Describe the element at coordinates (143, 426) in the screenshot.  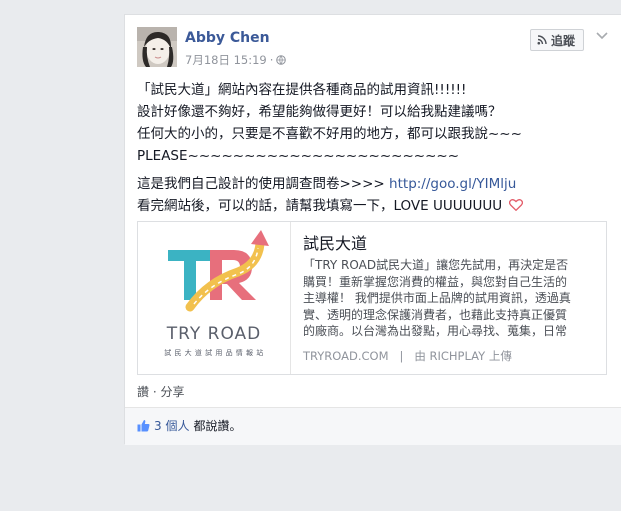
I see `thumbs-up-icon` at that location.